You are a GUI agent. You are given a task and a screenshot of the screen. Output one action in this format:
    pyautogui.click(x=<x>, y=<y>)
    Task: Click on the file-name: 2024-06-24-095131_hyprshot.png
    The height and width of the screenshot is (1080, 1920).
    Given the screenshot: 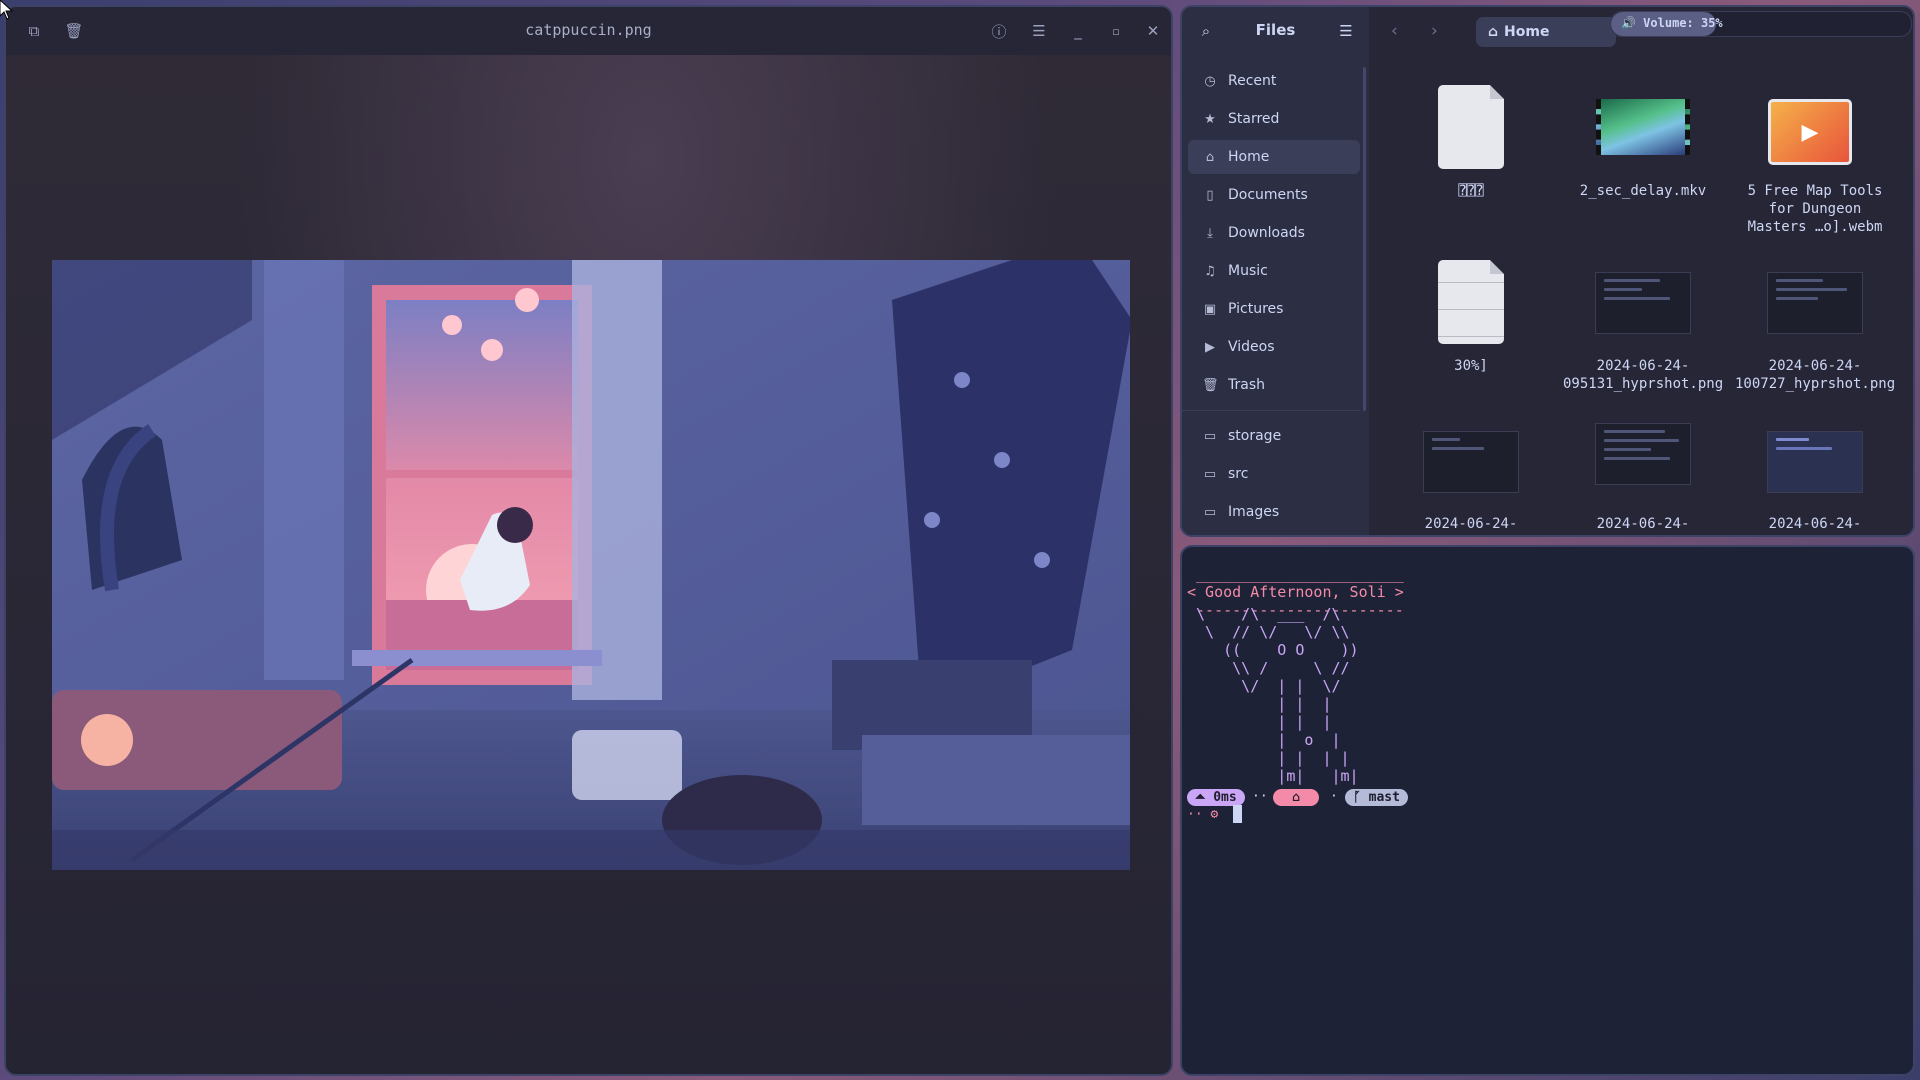 What is the action you would take?
    pyautogui.click(x=1643, y=375)
    